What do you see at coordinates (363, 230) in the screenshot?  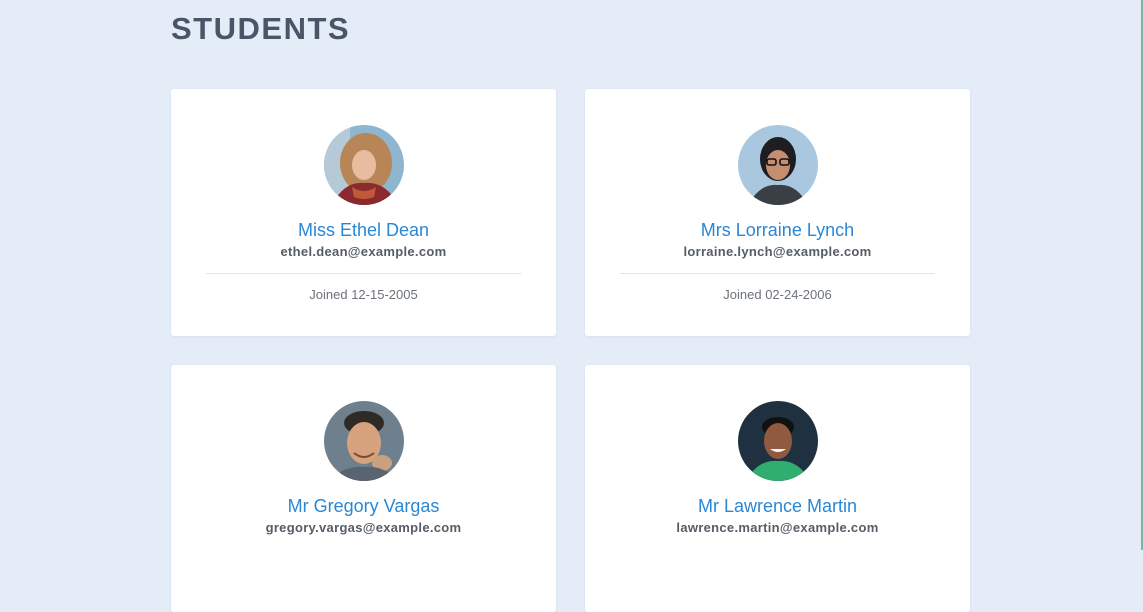 I see `student-name: Miss Ethel Dean` at bounding box center [363, 230].